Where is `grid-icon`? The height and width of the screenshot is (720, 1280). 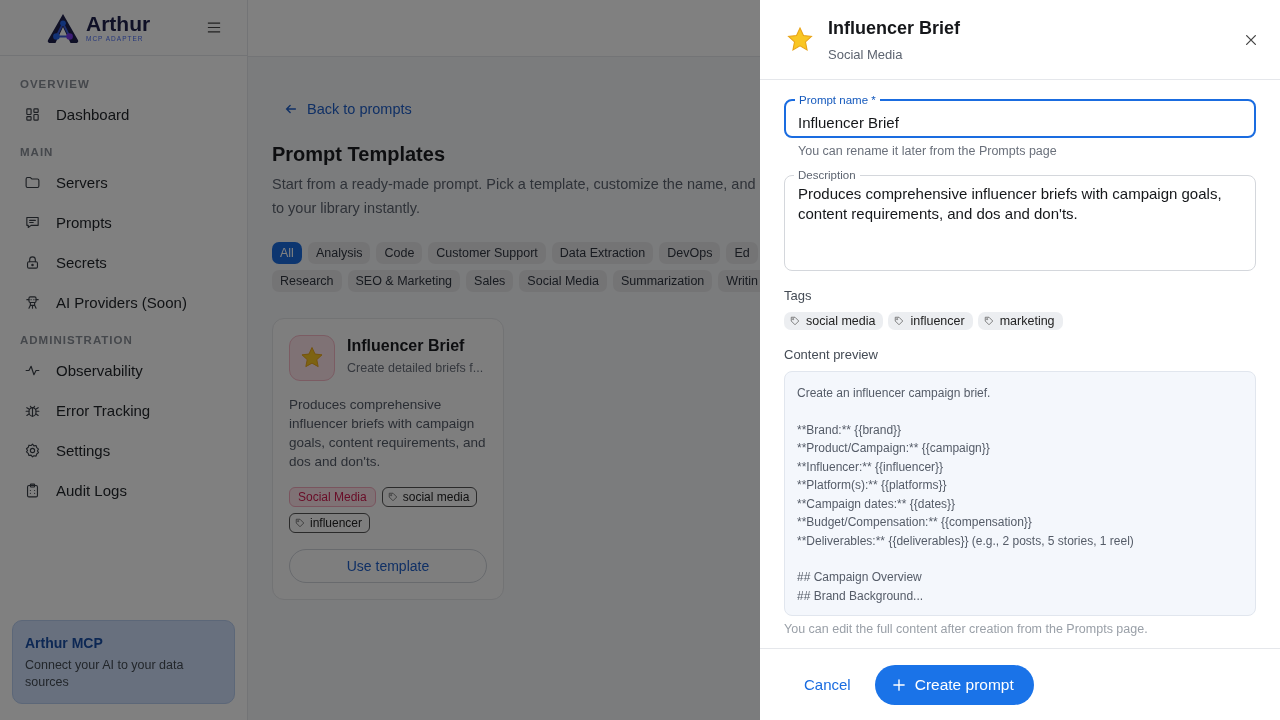 grid-icon is located at coordinates (32, 114).